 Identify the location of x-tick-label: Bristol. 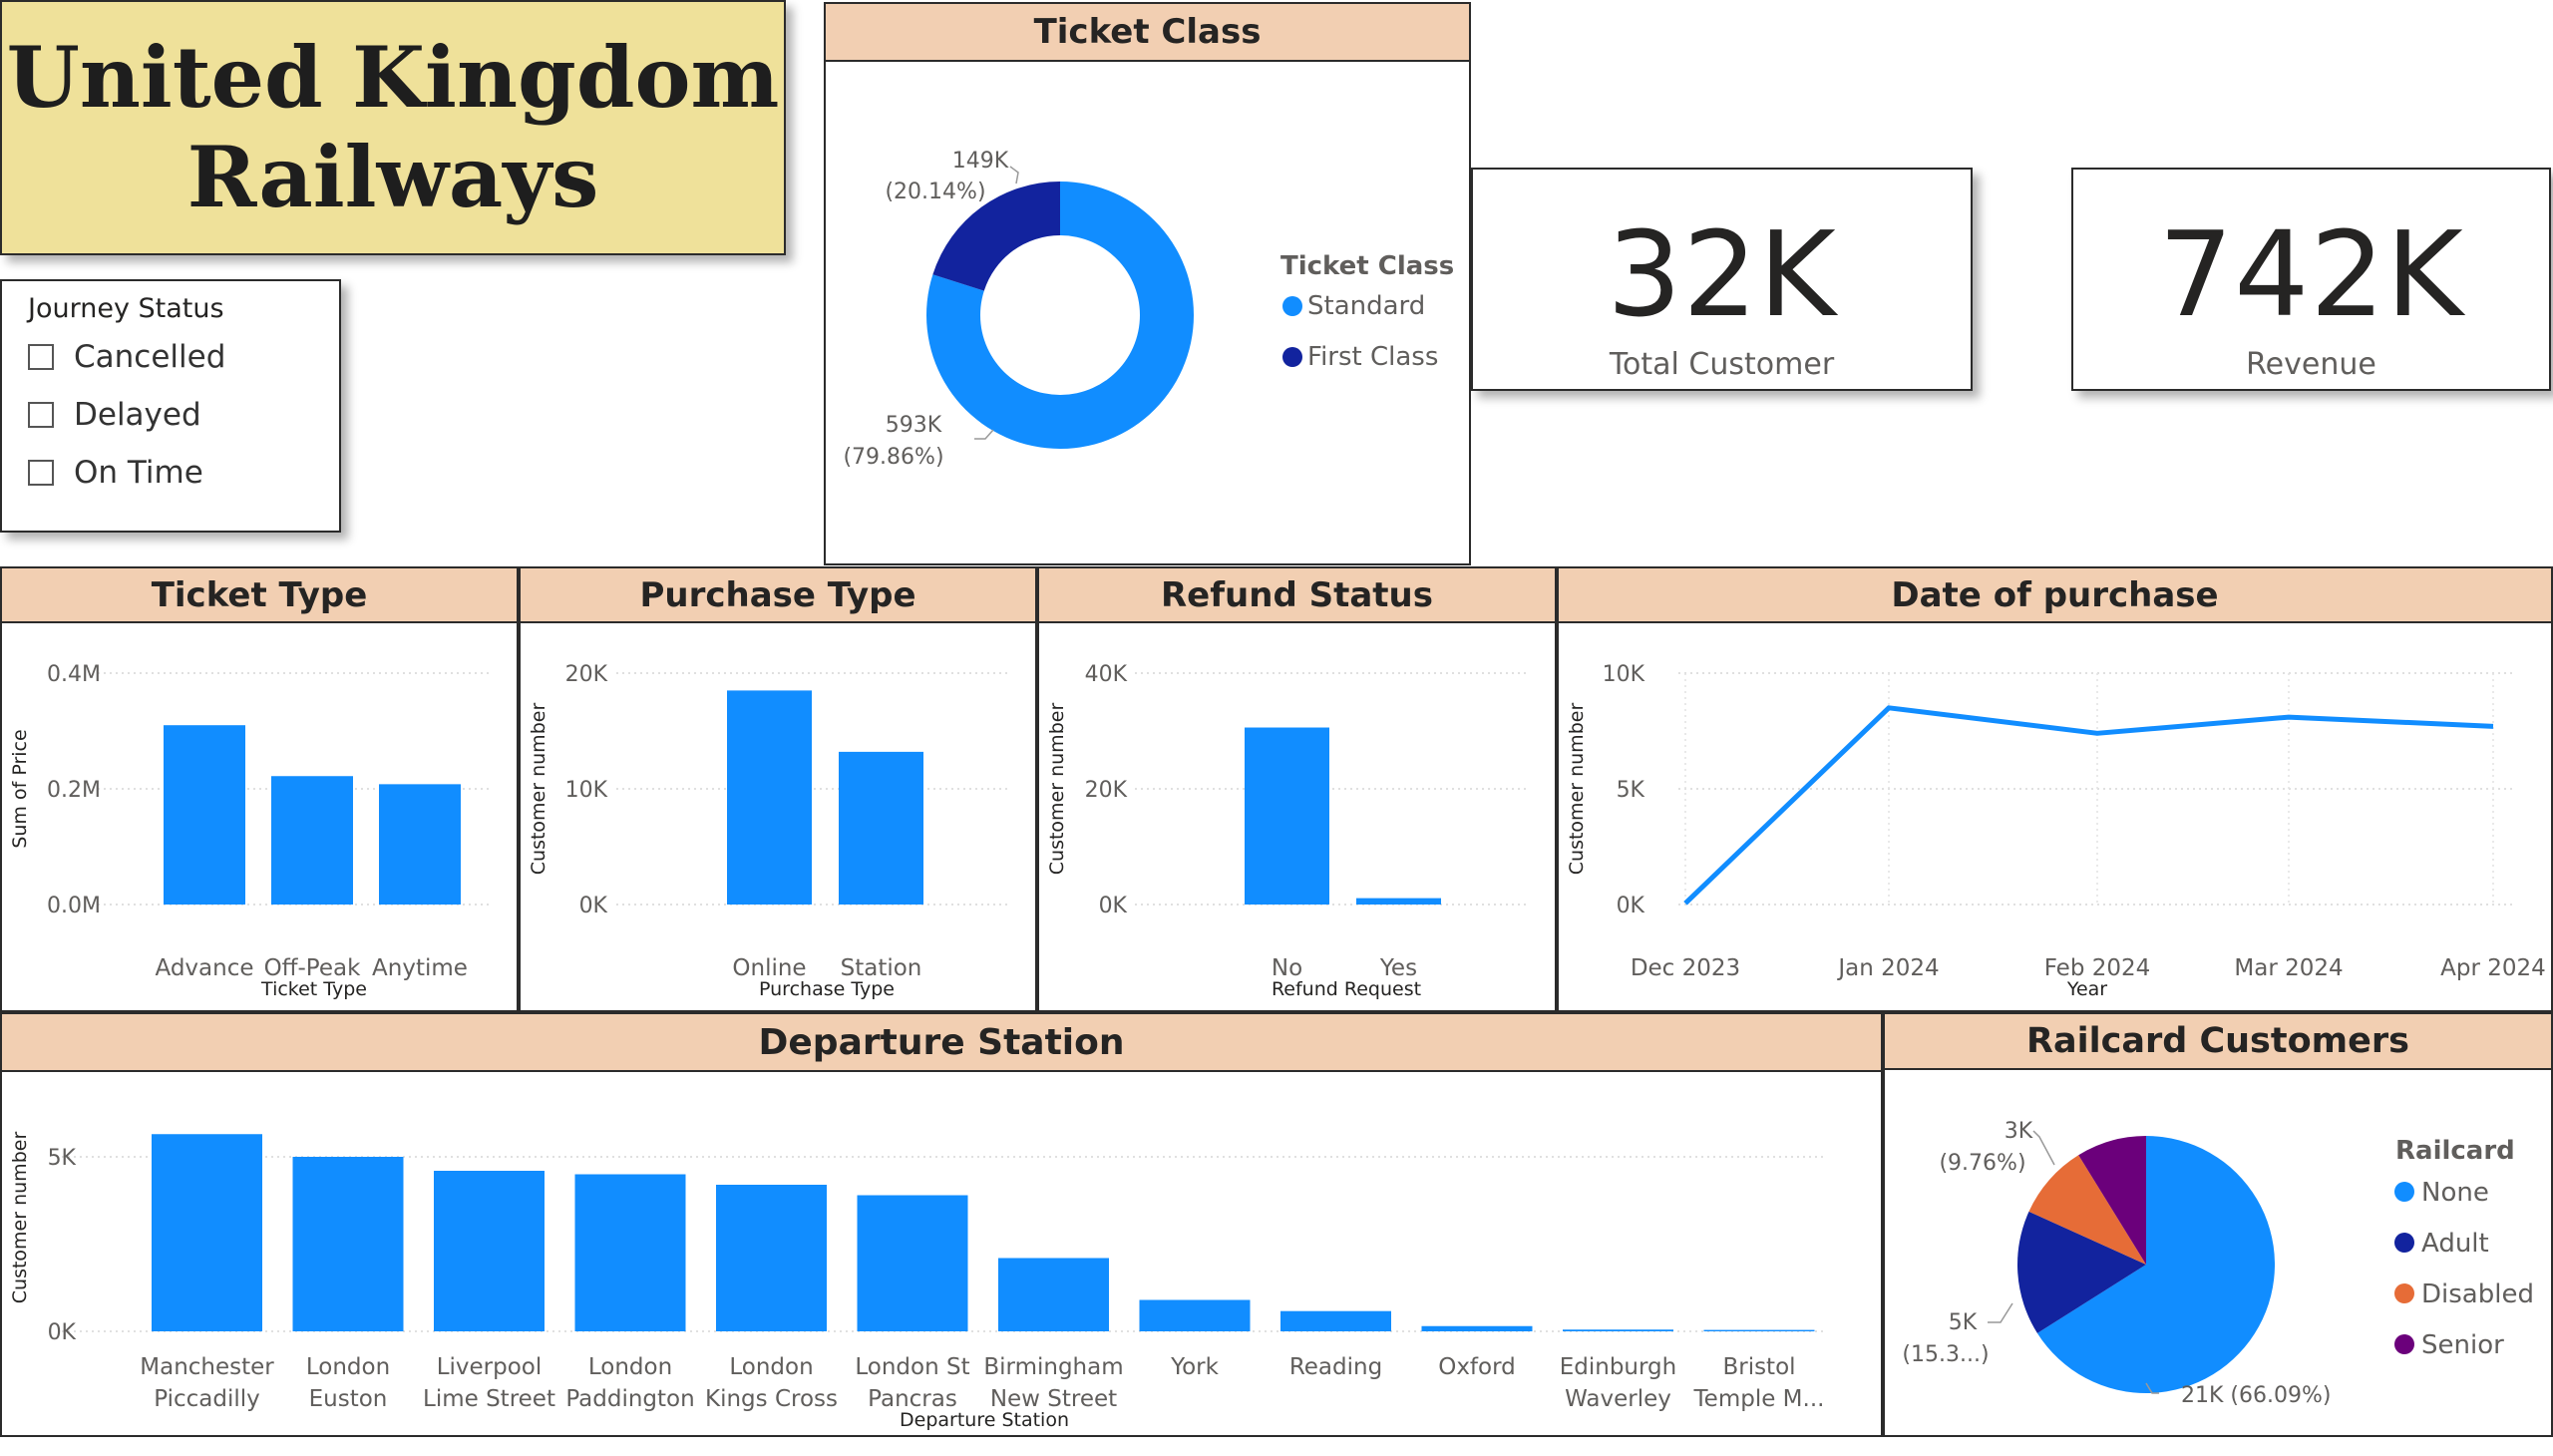
(1759, 1367).